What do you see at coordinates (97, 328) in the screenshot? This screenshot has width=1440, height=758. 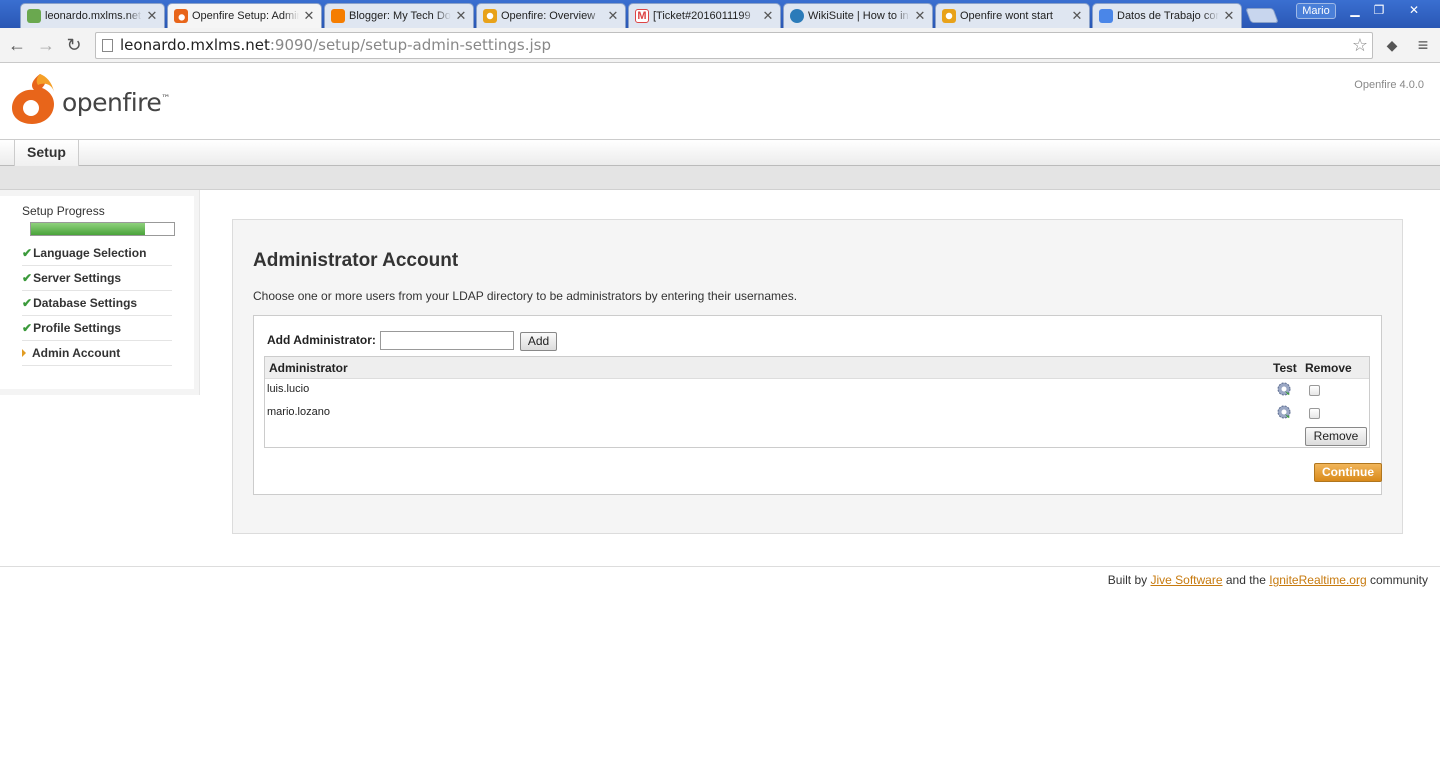 I see `sidebar-item-profile: ✔Profile Settings` at bounding box center [97, 328].